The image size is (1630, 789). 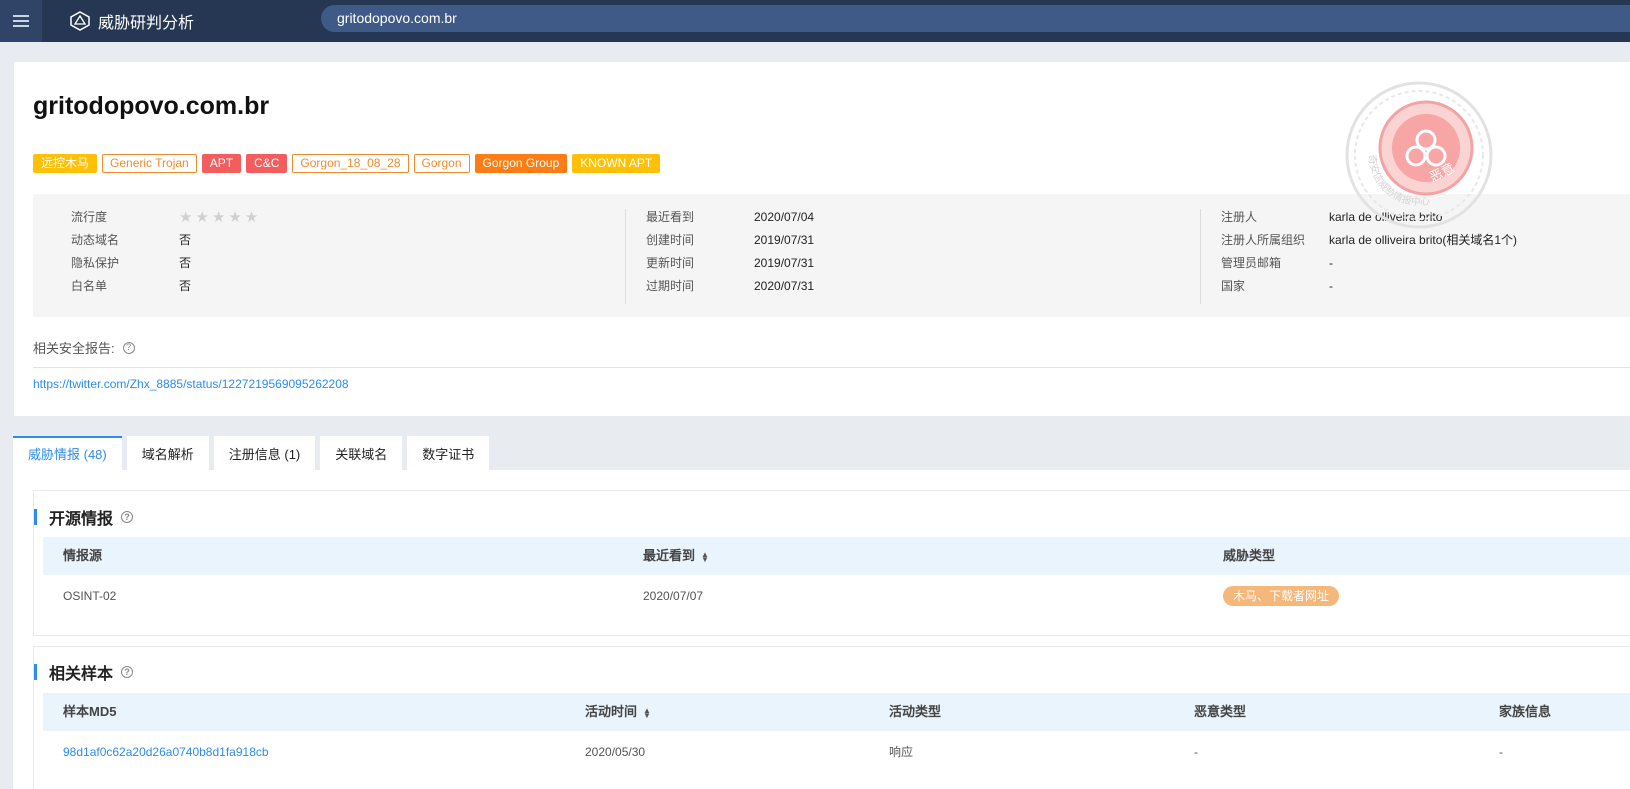 I want to click on threat-tag: KNOWN APT, so click(x=616, y=163).